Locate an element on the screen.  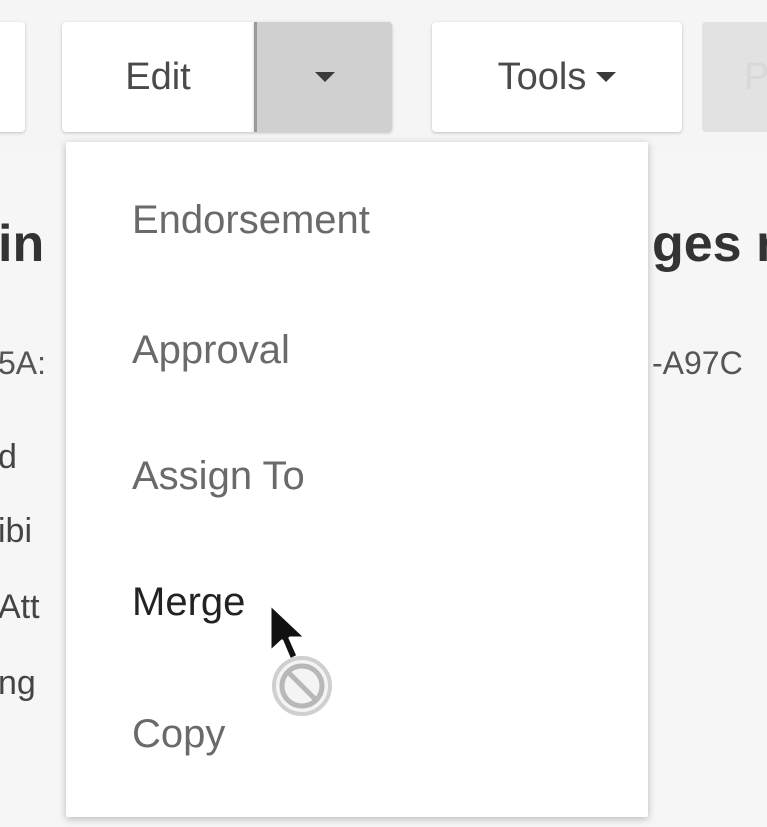
not-allowed-cursor-icon is located at coordinates (300, 659).